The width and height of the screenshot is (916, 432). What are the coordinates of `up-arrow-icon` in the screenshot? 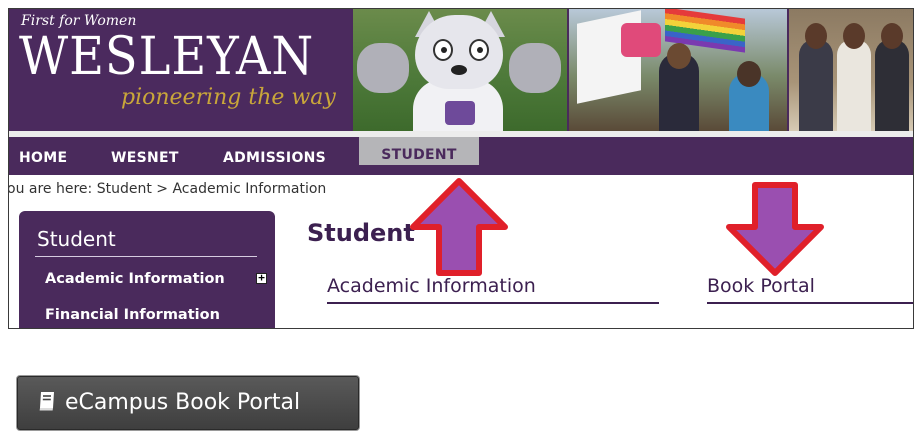 It's located at (459, 227).